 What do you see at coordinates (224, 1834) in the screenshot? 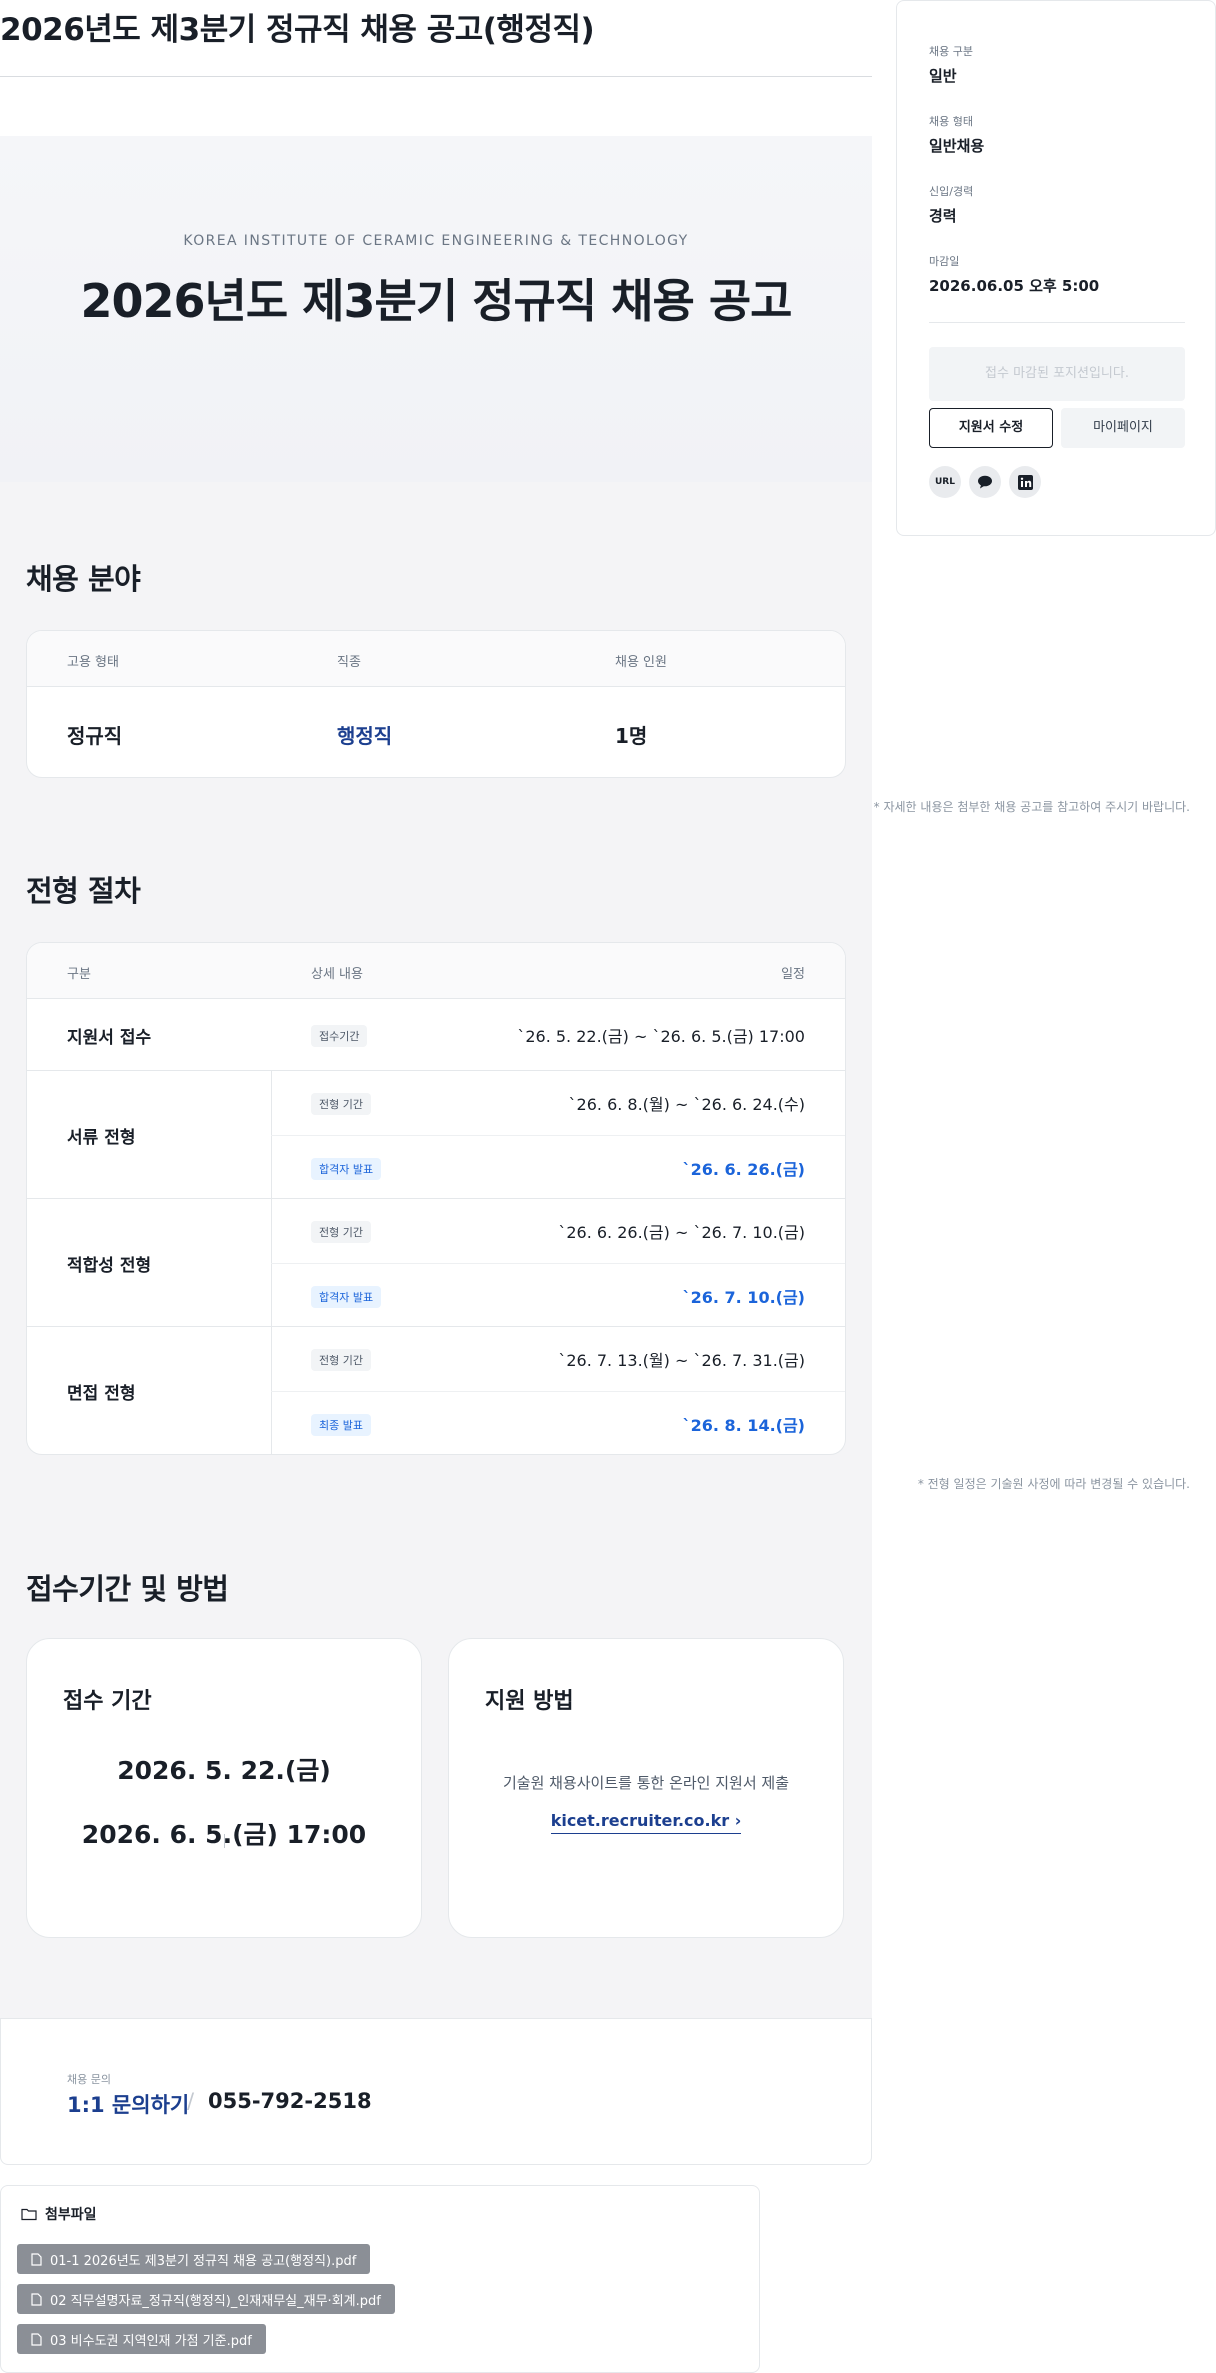
I see `period-end: 2026. 6. 5.(금) 17:00` at bounding box center [224, 1834].